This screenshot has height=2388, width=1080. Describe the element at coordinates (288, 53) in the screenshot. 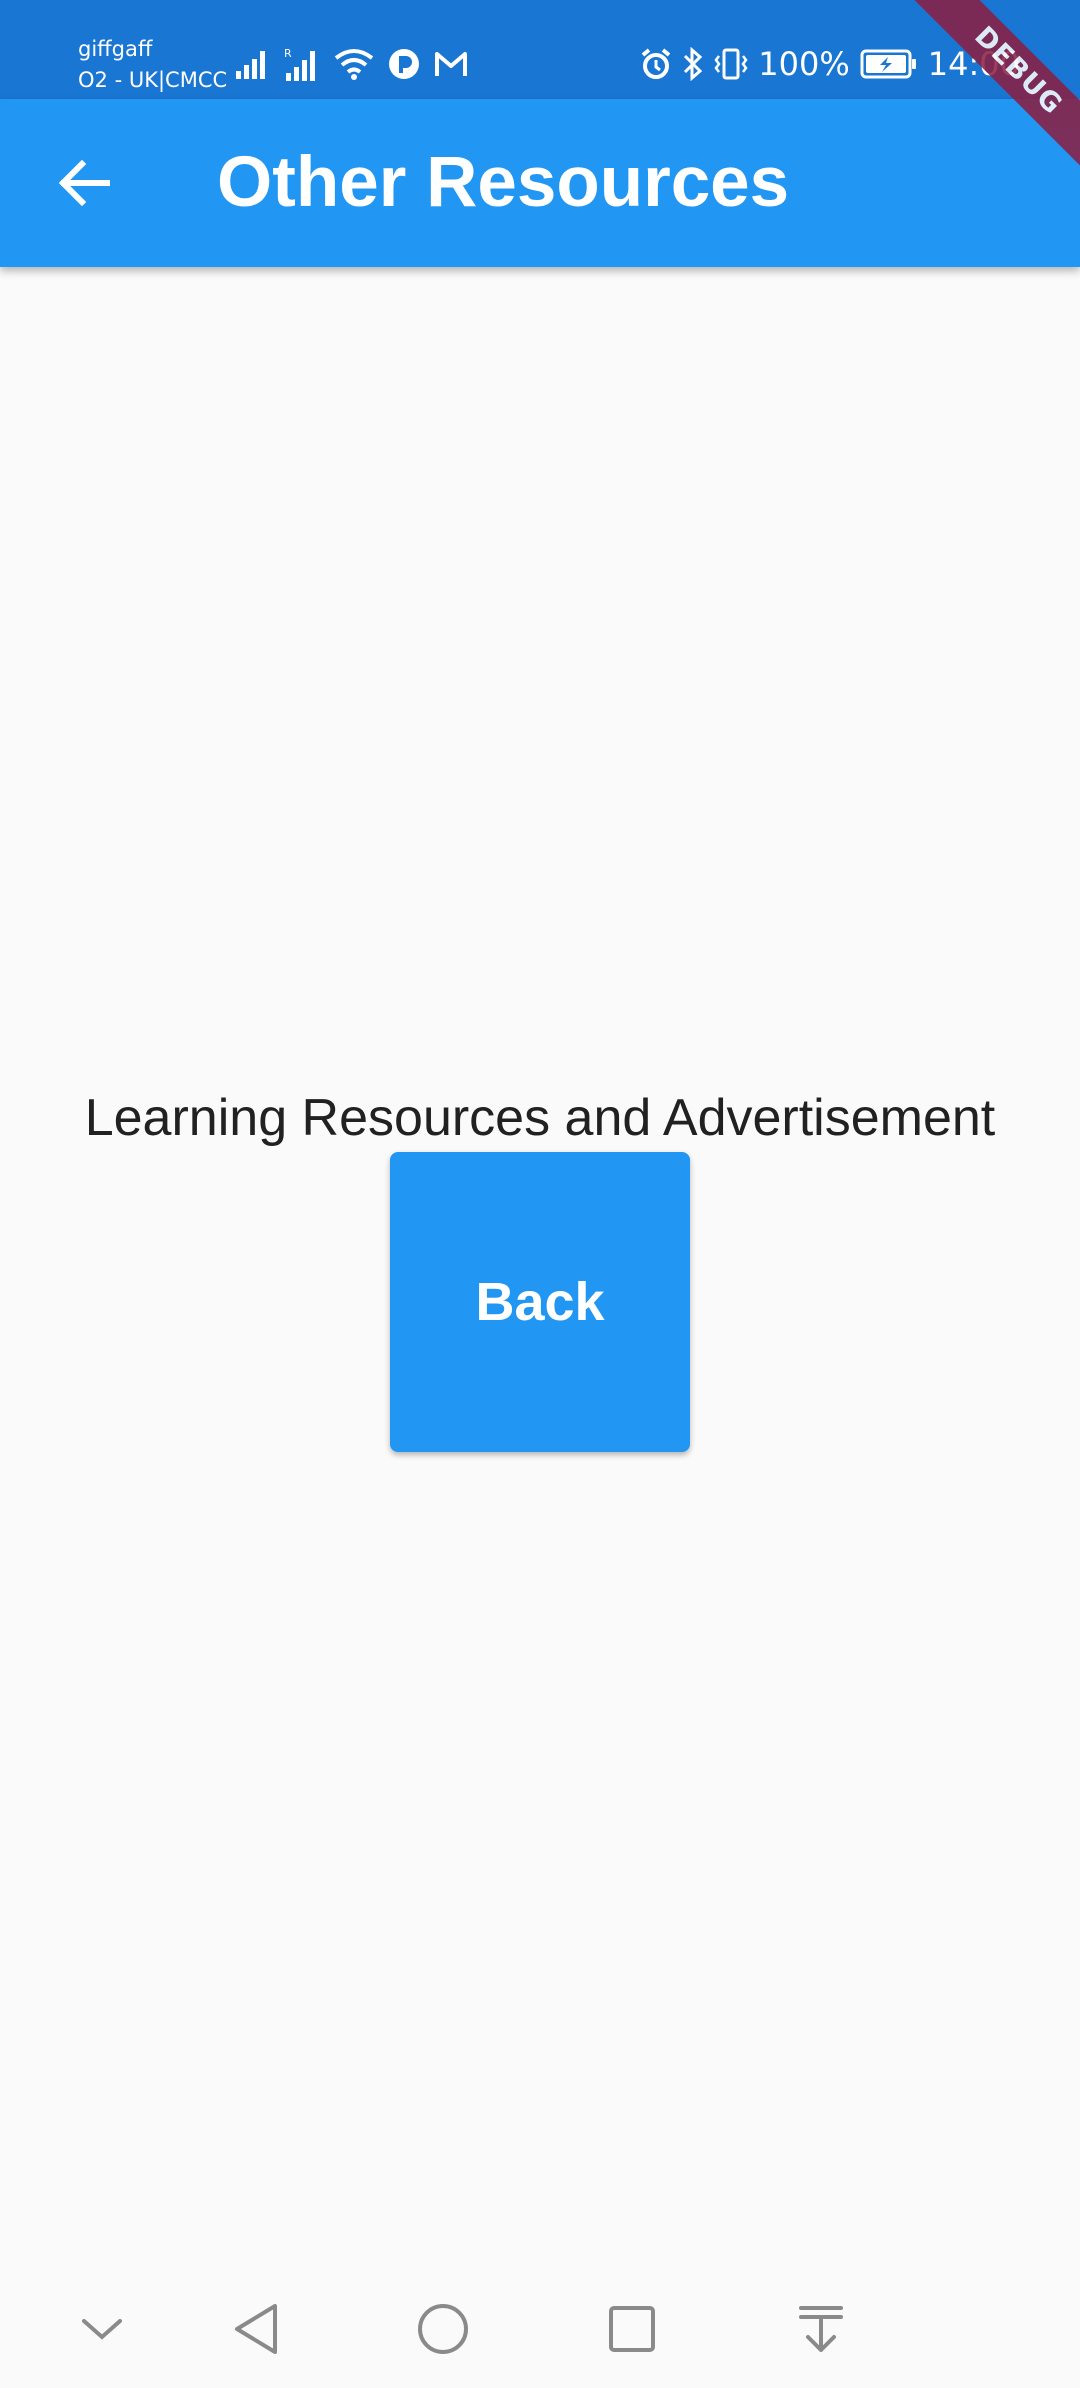

I see `svg-text: R` at that location.